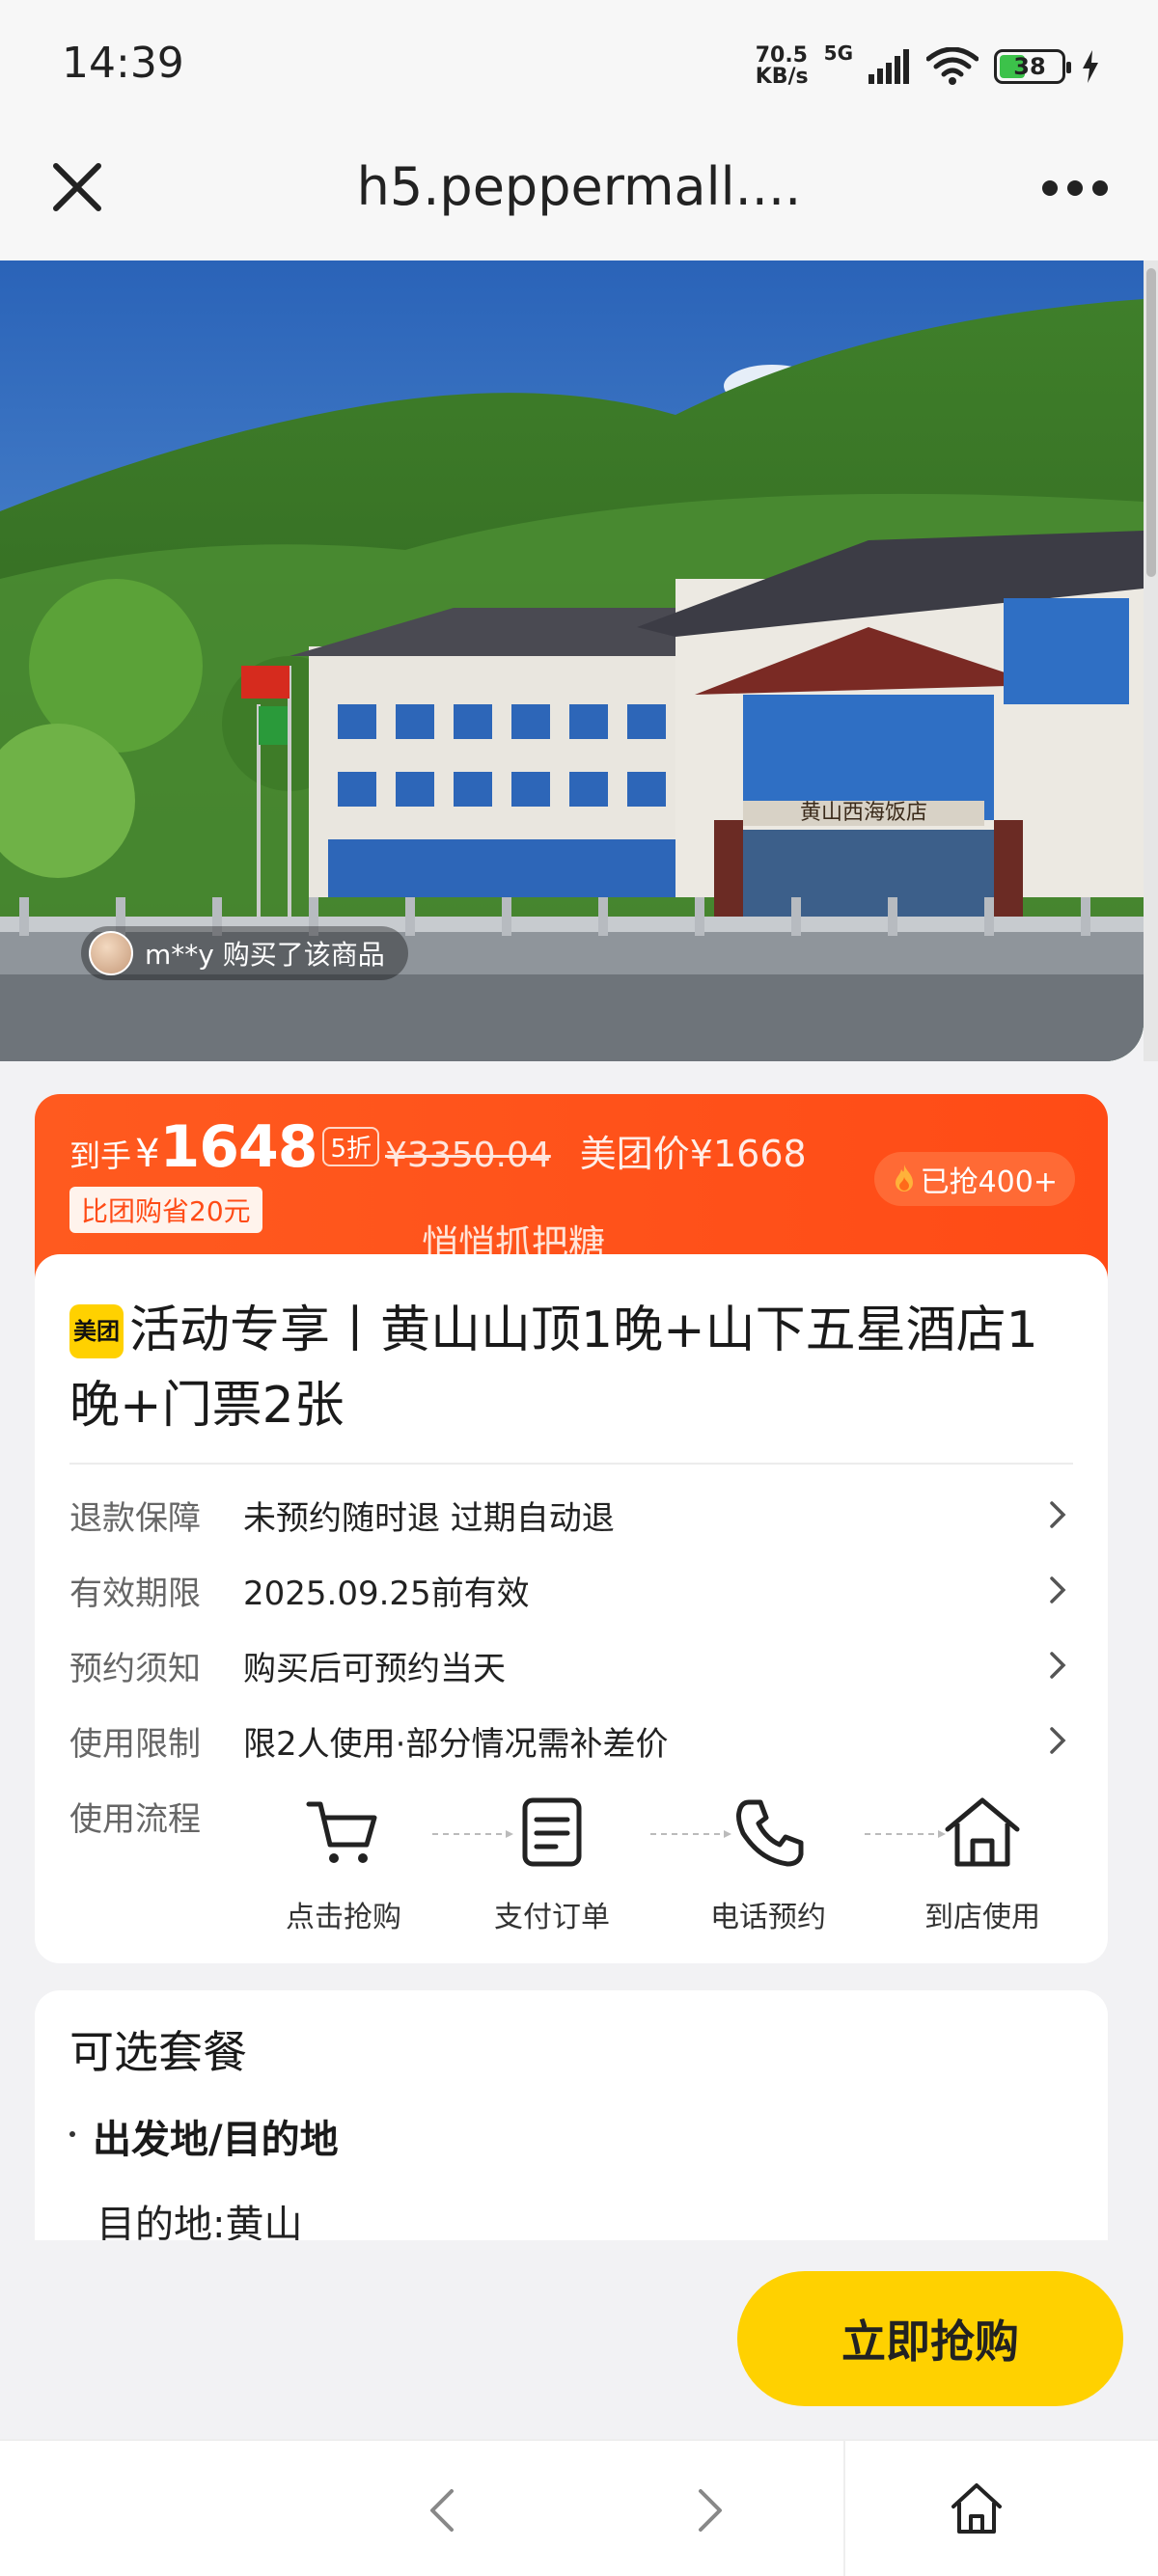 This screenshot has height=2576, width=1158. What do you see at coordinates (216, 2140) in the screenshot?
I see `package-section-title: 出发地/目的地` at bounding box center [216, 2140].